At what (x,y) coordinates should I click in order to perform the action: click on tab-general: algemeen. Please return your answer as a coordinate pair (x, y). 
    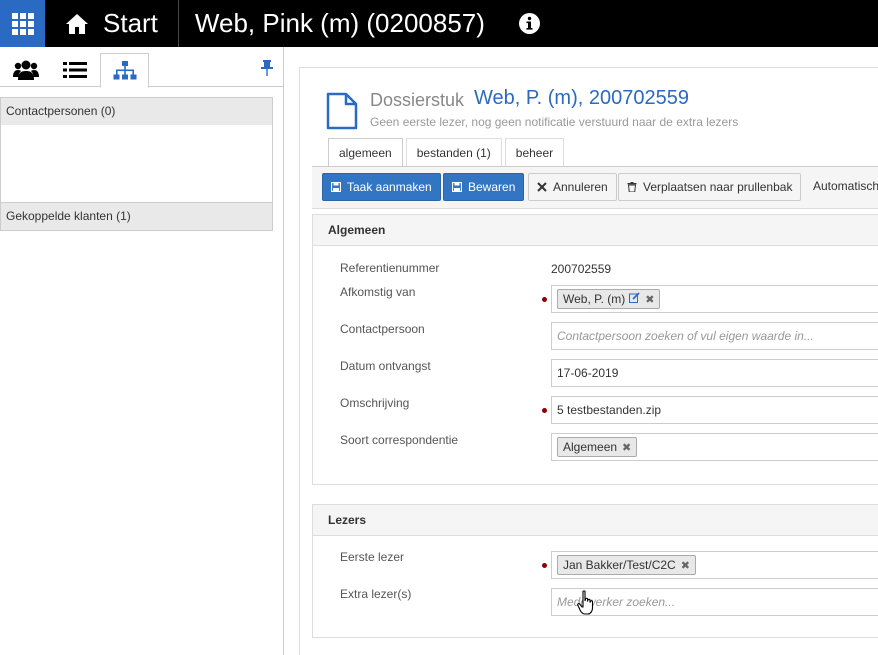
    Looking at the image, I should click on (365, 152).